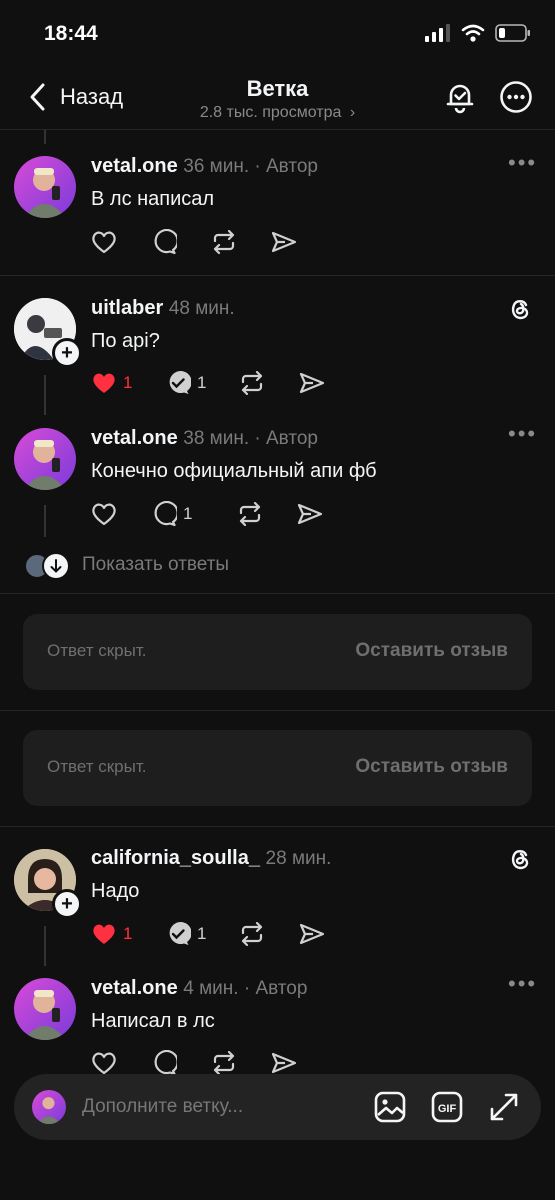 Image resolution: width=555 pixels, height=1200 pixels. I want to click on post-meta: 48 мин., so click(201, 308).